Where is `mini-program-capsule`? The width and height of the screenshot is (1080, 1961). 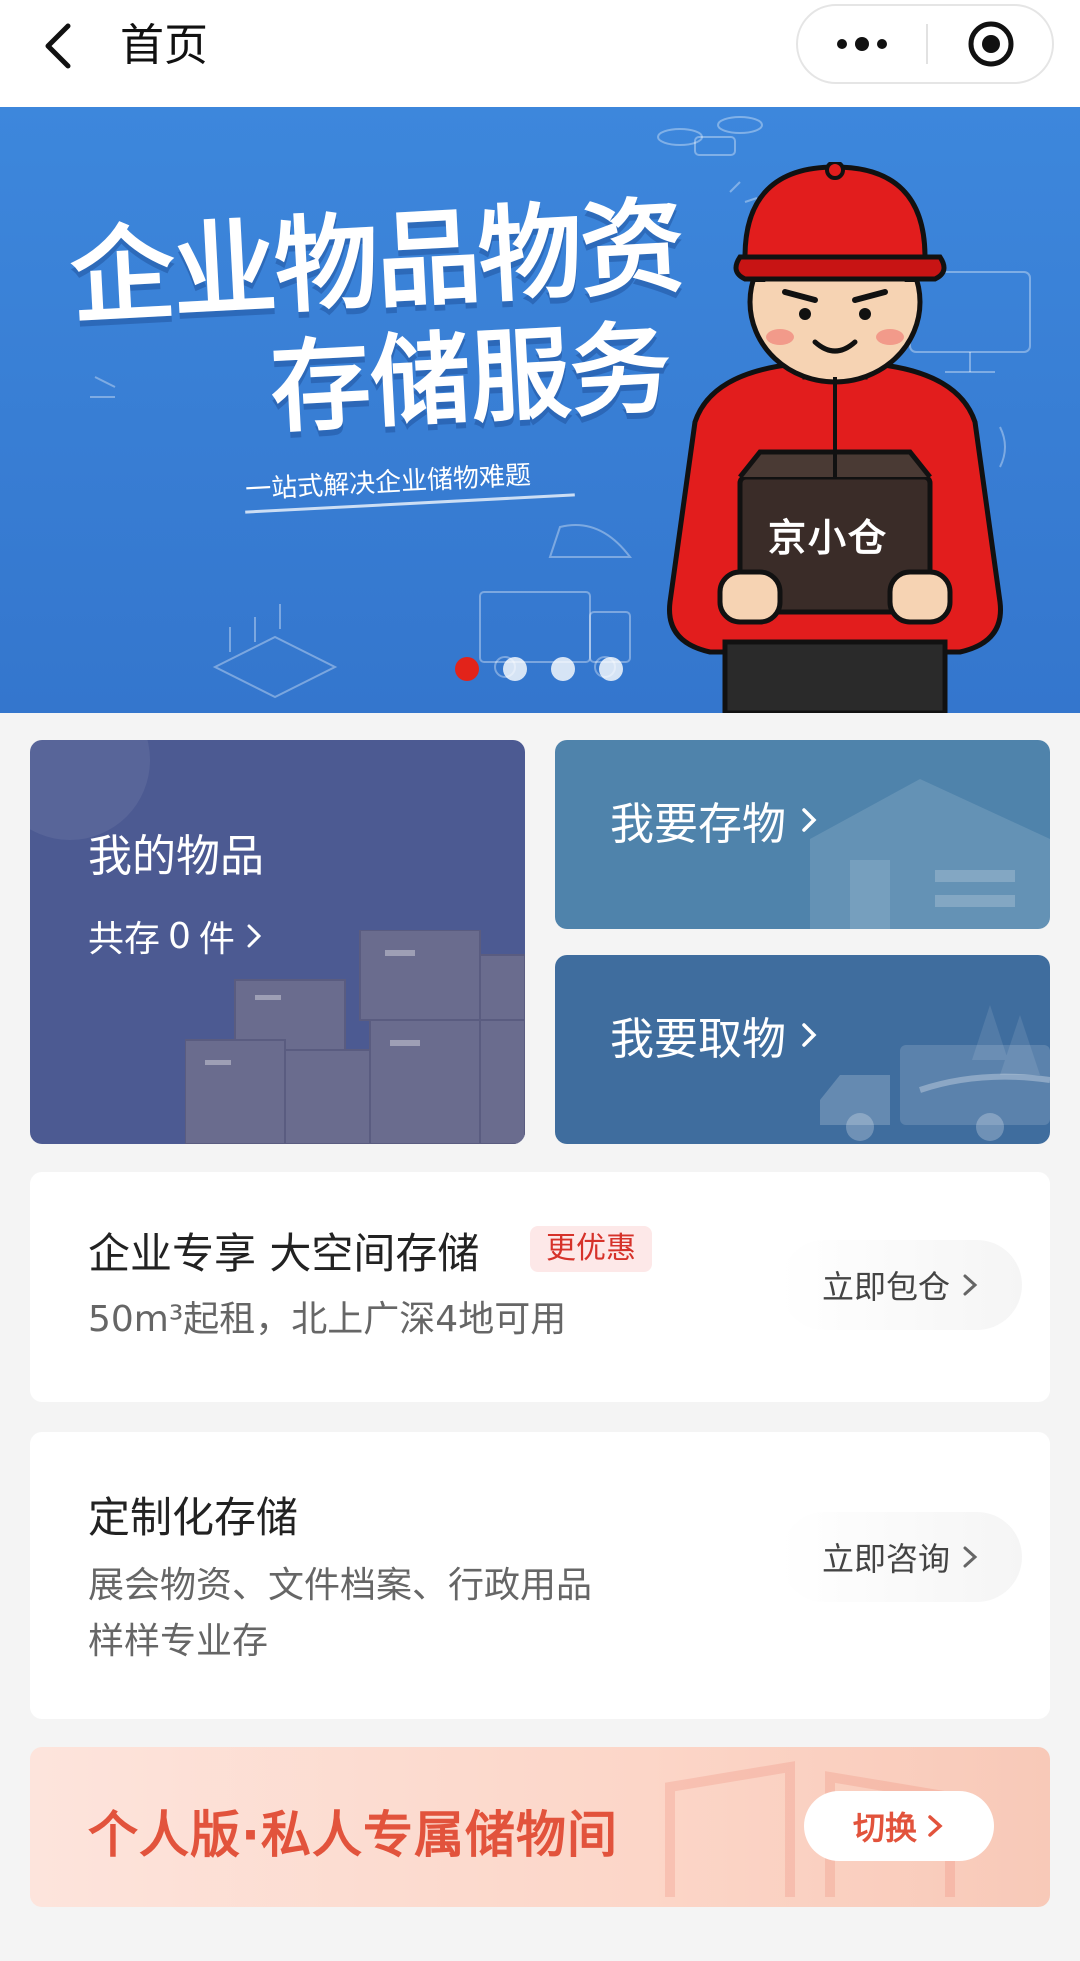
mini-program-capsule is located at coordinates (925, 44).